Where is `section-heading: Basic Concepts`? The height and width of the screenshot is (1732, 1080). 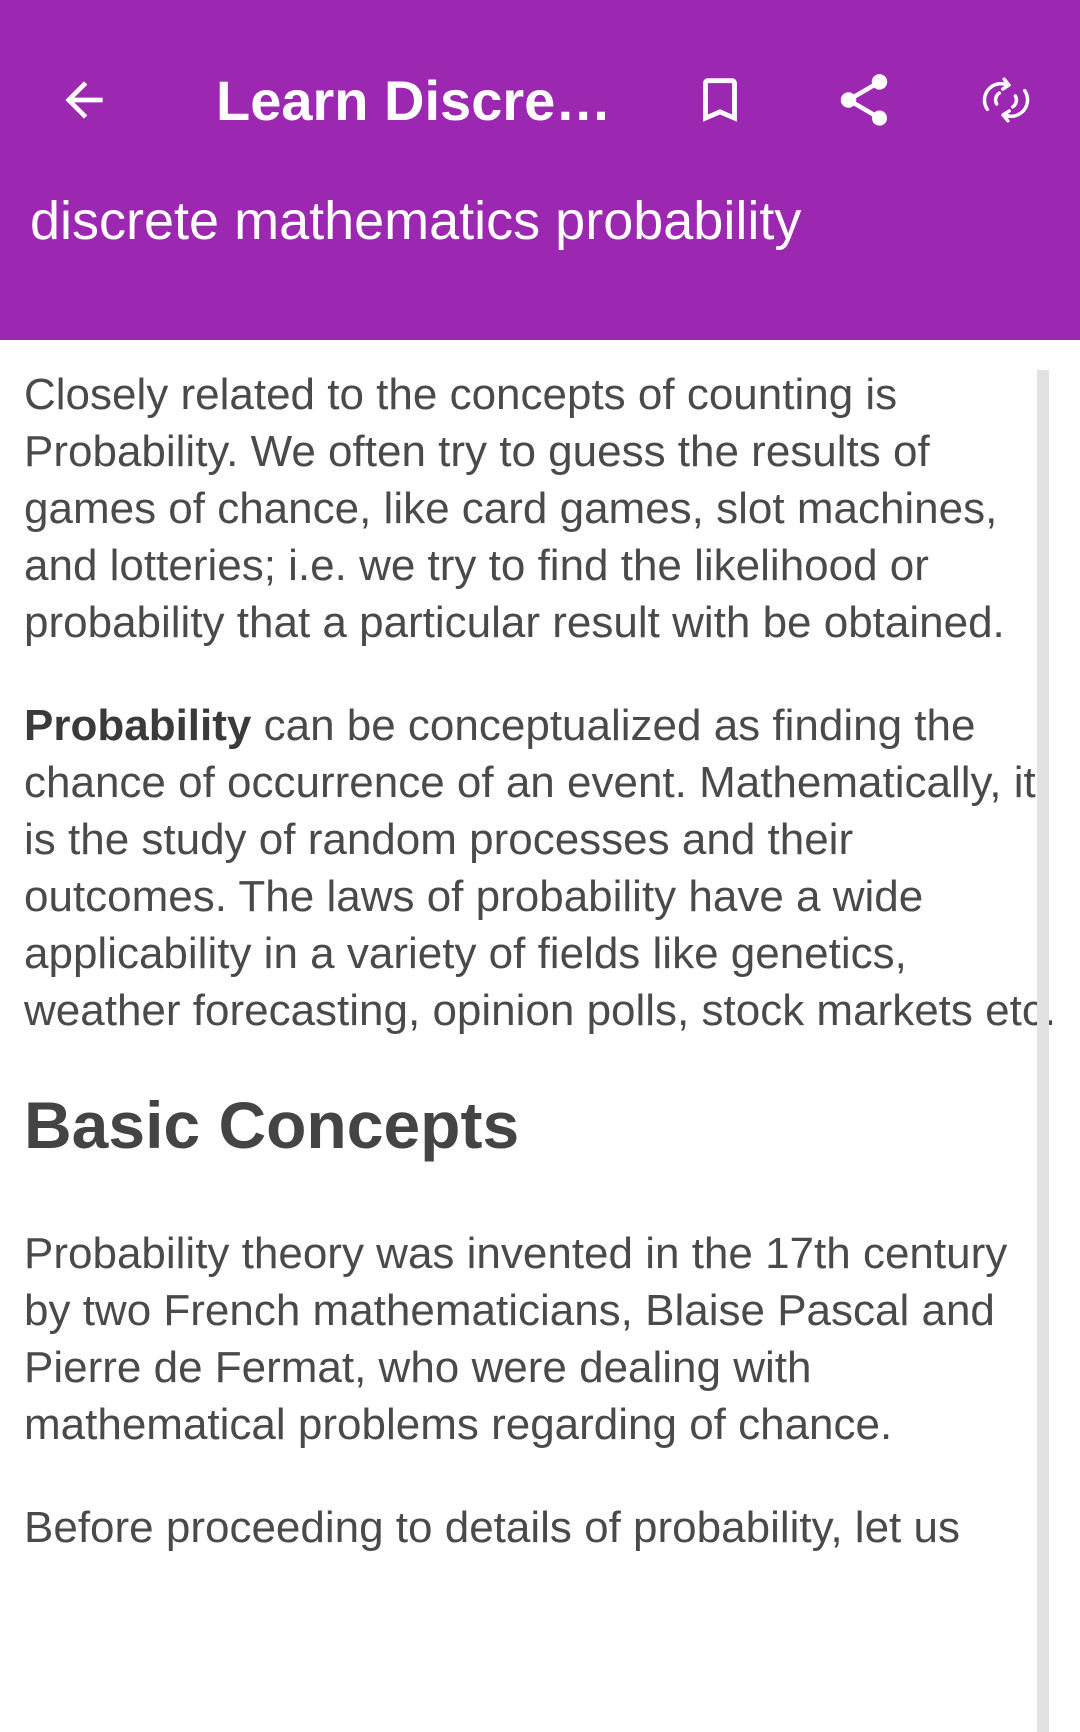
section-heading: Basic Concepts is located at coordinates (272, 1125).